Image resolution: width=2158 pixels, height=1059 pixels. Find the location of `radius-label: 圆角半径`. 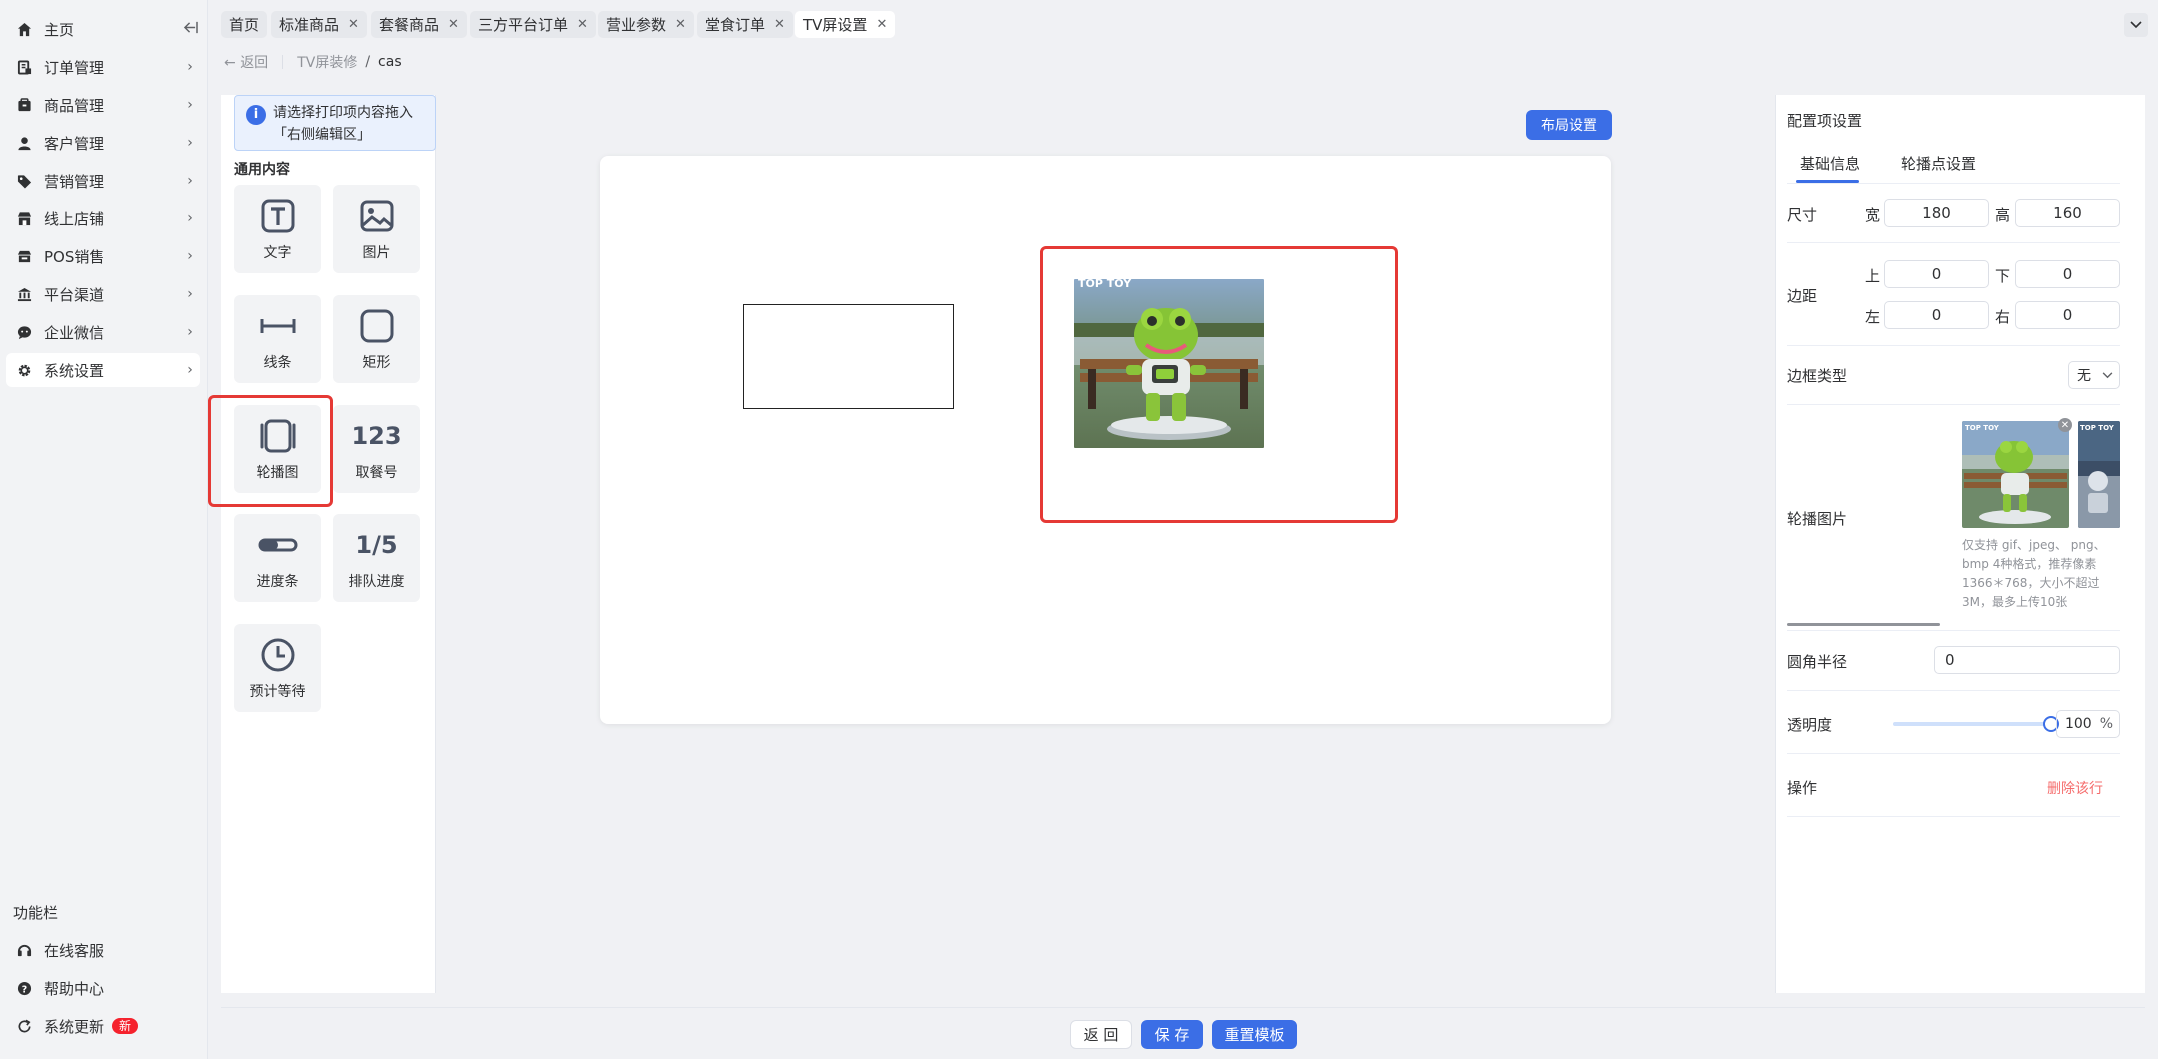

radius-label: 圆角半径 is located at coordinates (1817, 662).